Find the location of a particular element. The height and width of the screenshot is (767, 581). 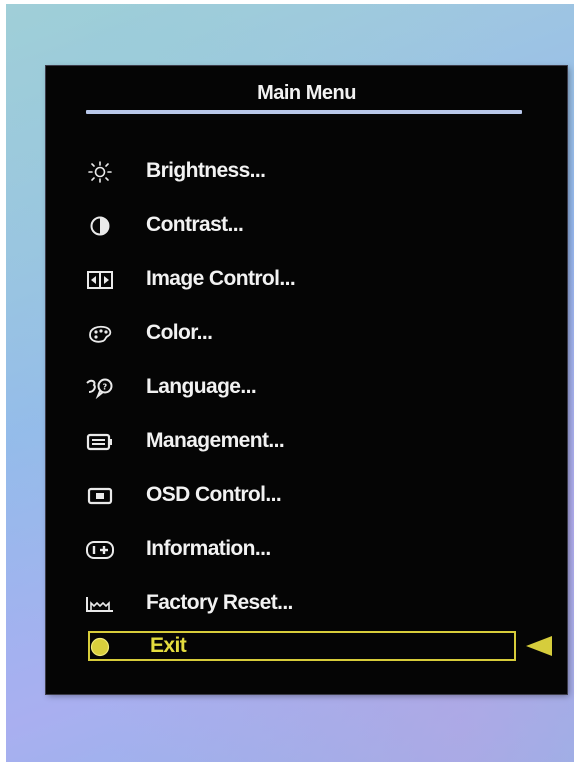

exit-icon is located at coordinates (100, 647).